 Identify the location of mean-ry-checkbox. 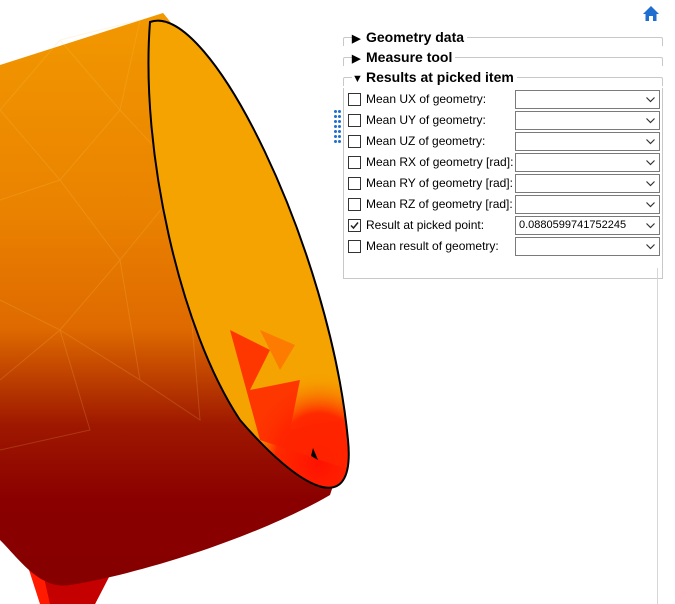
(354, 183).